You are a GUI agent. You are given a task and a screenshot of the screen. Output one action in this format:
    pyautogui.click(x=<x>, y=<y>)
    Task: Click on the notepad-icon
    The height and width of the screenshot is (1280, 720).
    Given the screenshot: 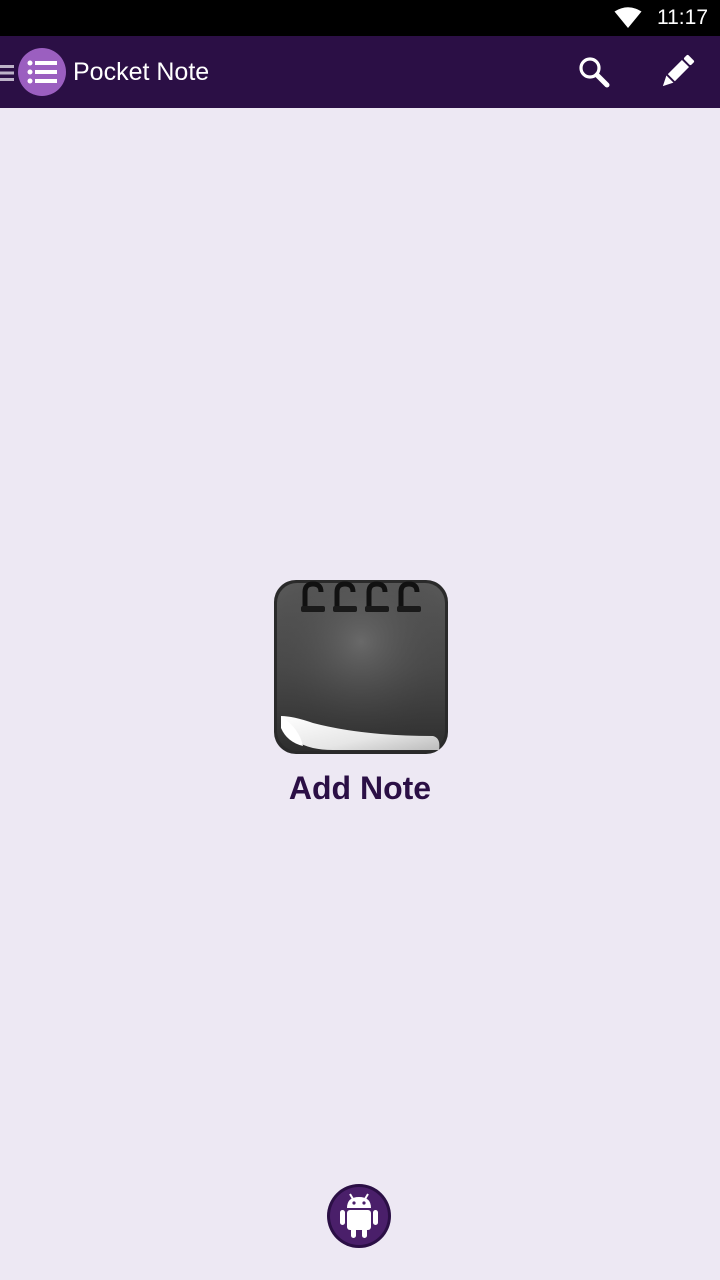 What is the action you would take?
    pyautogui.click(x=361, y=667)
    